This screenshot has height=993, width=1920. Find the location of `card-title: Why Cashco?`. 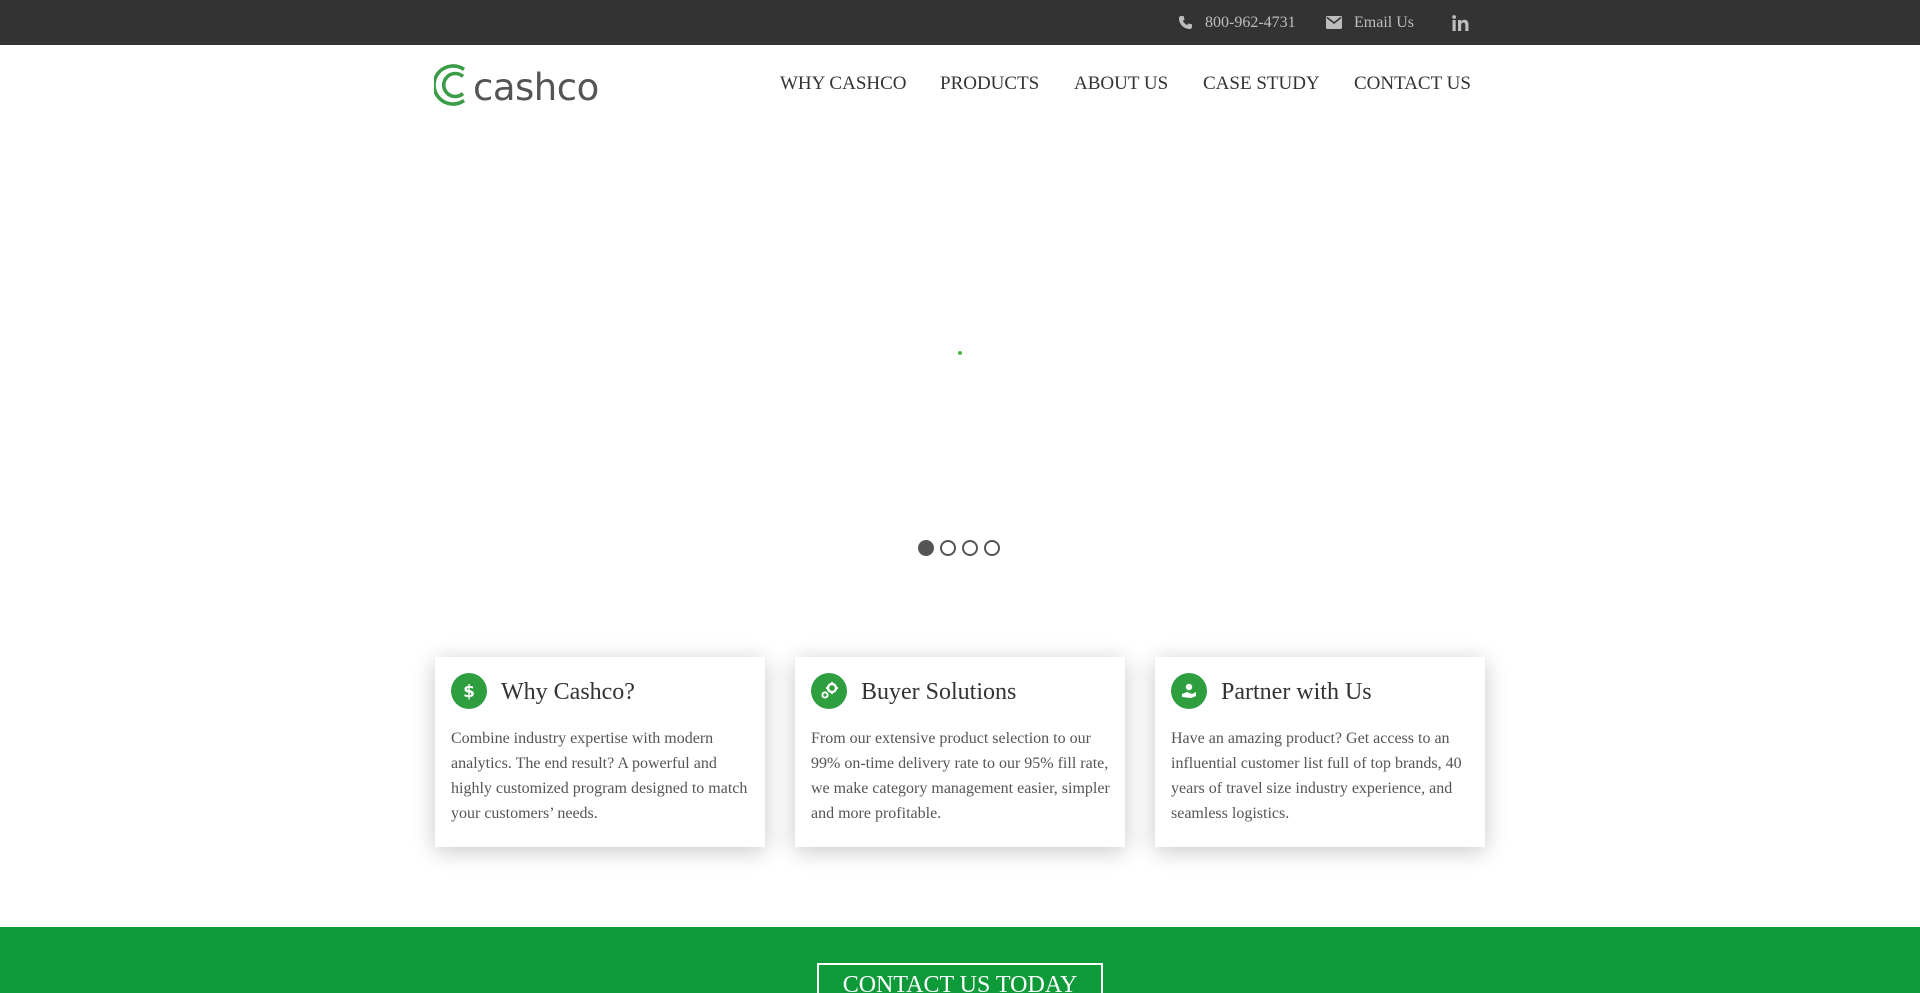

card-title: Why Cashco? is located at coordinates (568, 692).